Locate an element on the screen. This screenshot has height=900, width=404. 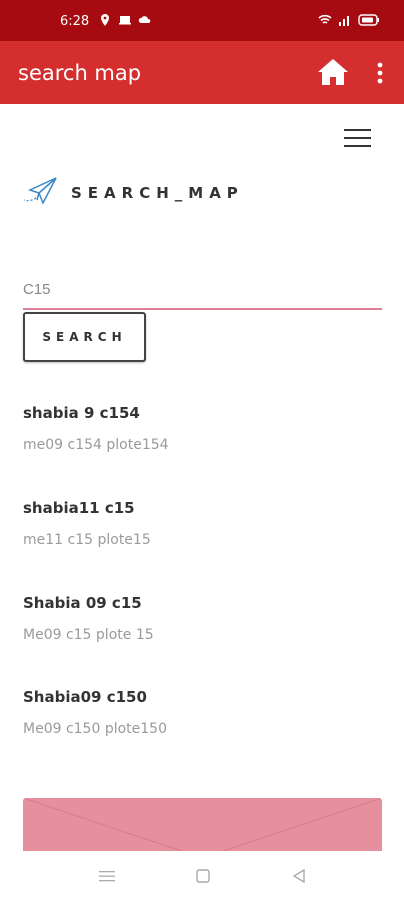
result-title: shabia11 c15 is located at coordinates (79, 508).